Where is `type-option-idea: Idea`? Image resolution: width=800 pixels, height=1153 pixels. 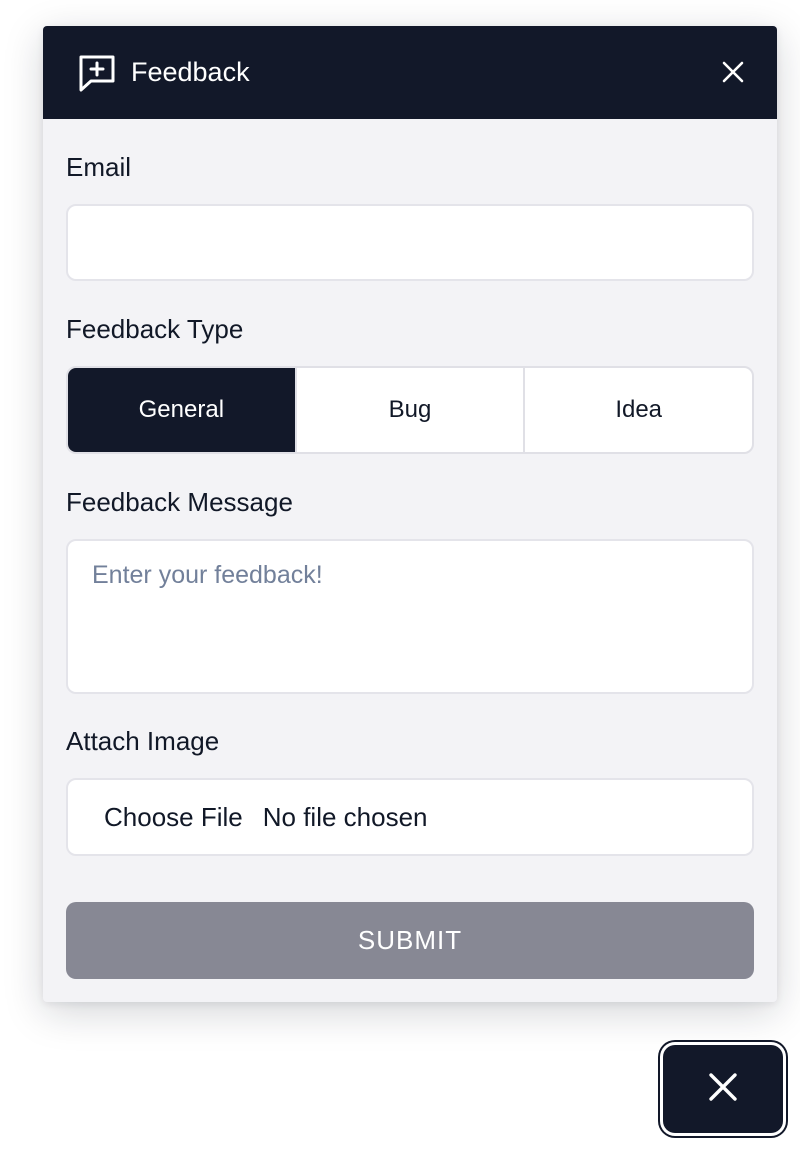
type-option-idea: Idea is located at coordinates (637, 410).